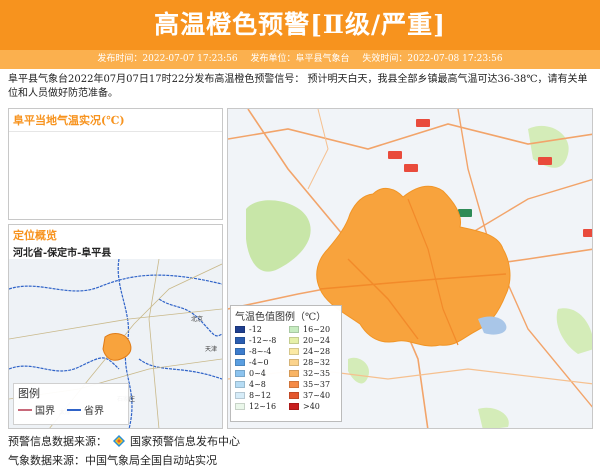 The image size is (600, 471). I want to click on temperature-legend-label: 35~37, so click(317, 384).